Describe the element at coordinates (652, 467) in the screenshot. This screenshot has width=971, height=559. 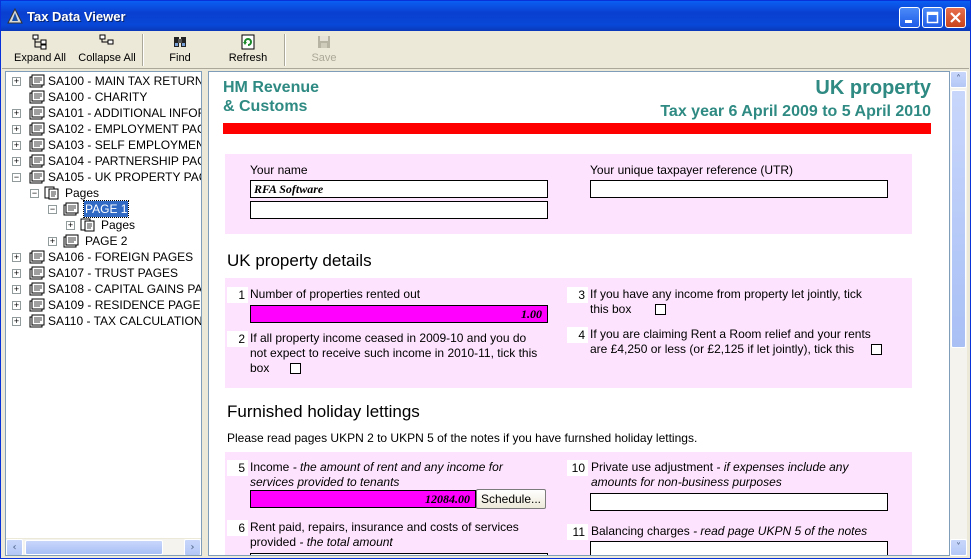
I see `q10-label-title: Private use adjustment` at that location.